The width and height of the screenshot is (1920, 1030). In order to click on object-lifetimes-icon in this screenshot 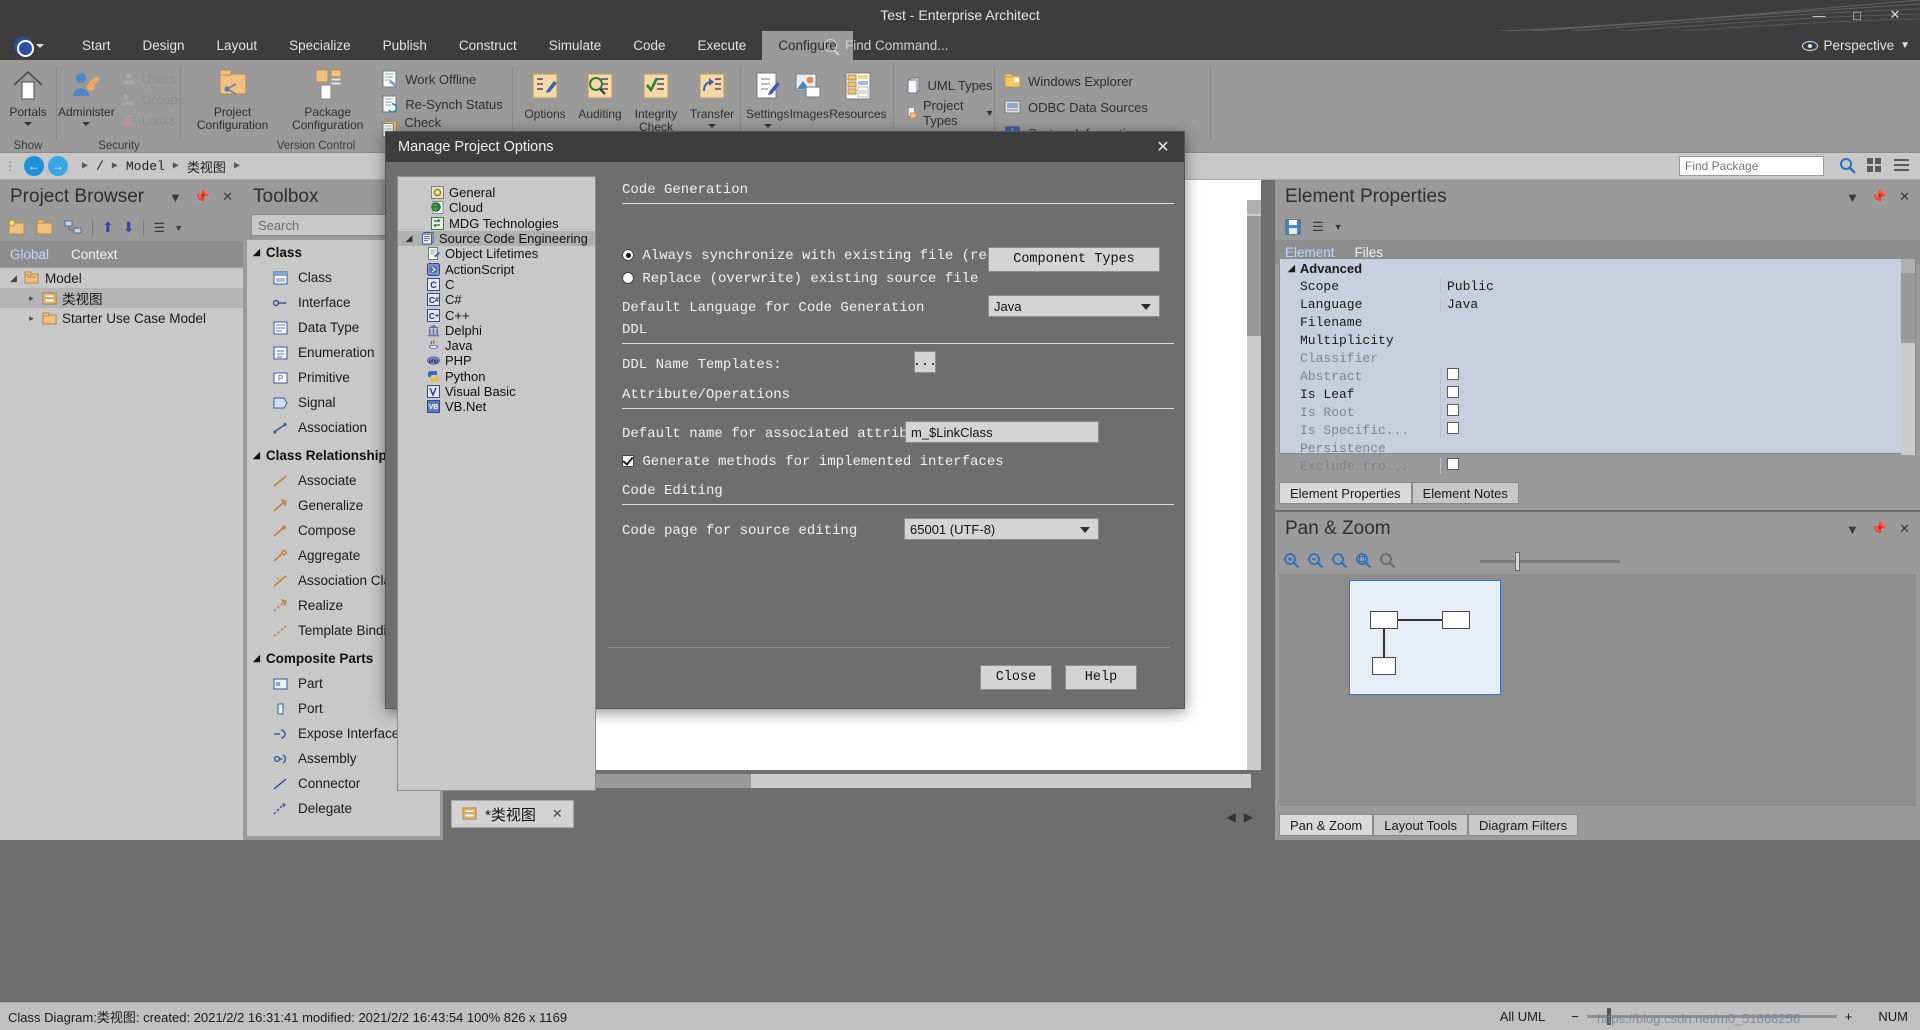, I will do `click(433, 254)`.